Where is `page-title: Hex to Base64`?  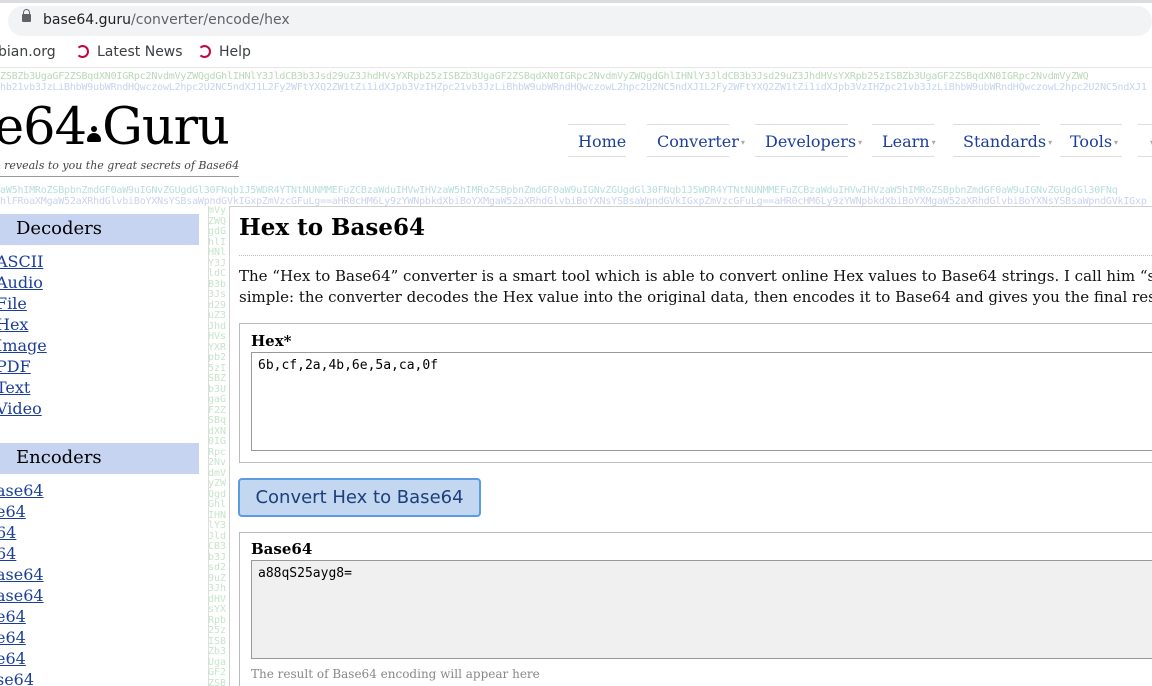 page-title: Hex to Base64 is located at coordinates (332, 227).